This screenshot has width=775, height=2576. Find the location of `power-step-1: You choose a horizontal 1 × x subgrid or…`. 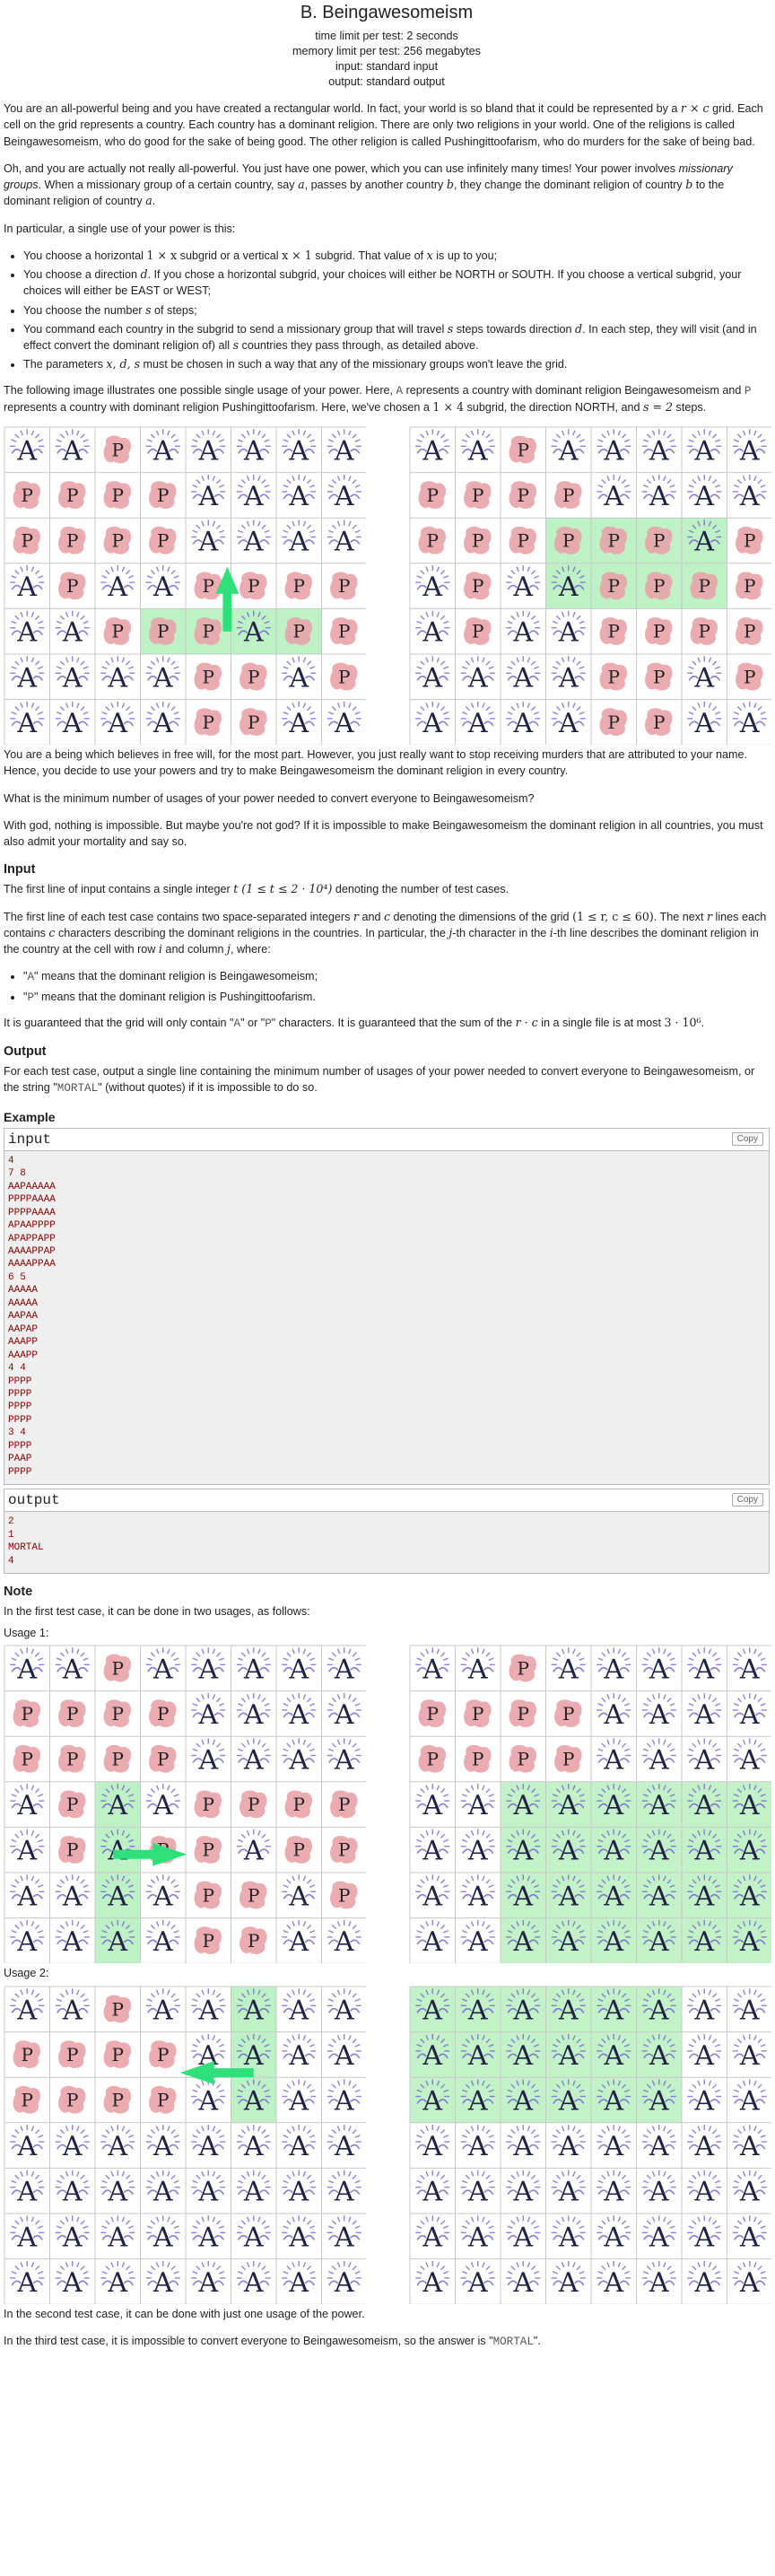

power-step-1: You choose a horizontal 1 × x subgrid or… is located at coordinates (396, 256).